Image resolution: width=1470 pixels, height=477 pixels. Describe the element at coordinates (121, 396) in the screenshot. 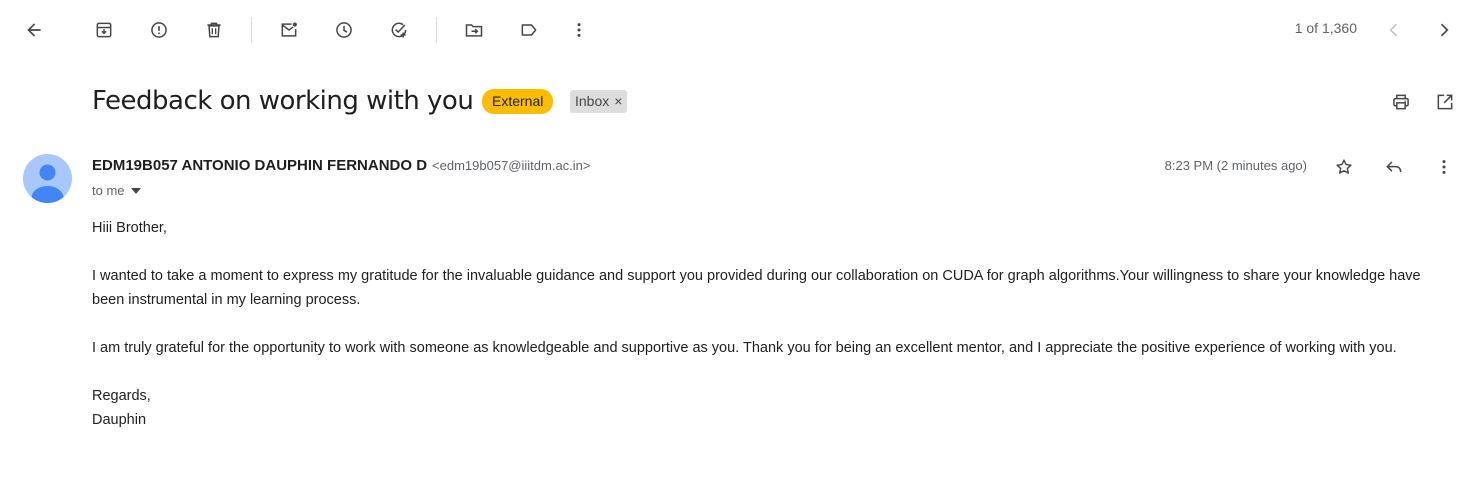

I see `body-paragraph: Regards,` at that location.